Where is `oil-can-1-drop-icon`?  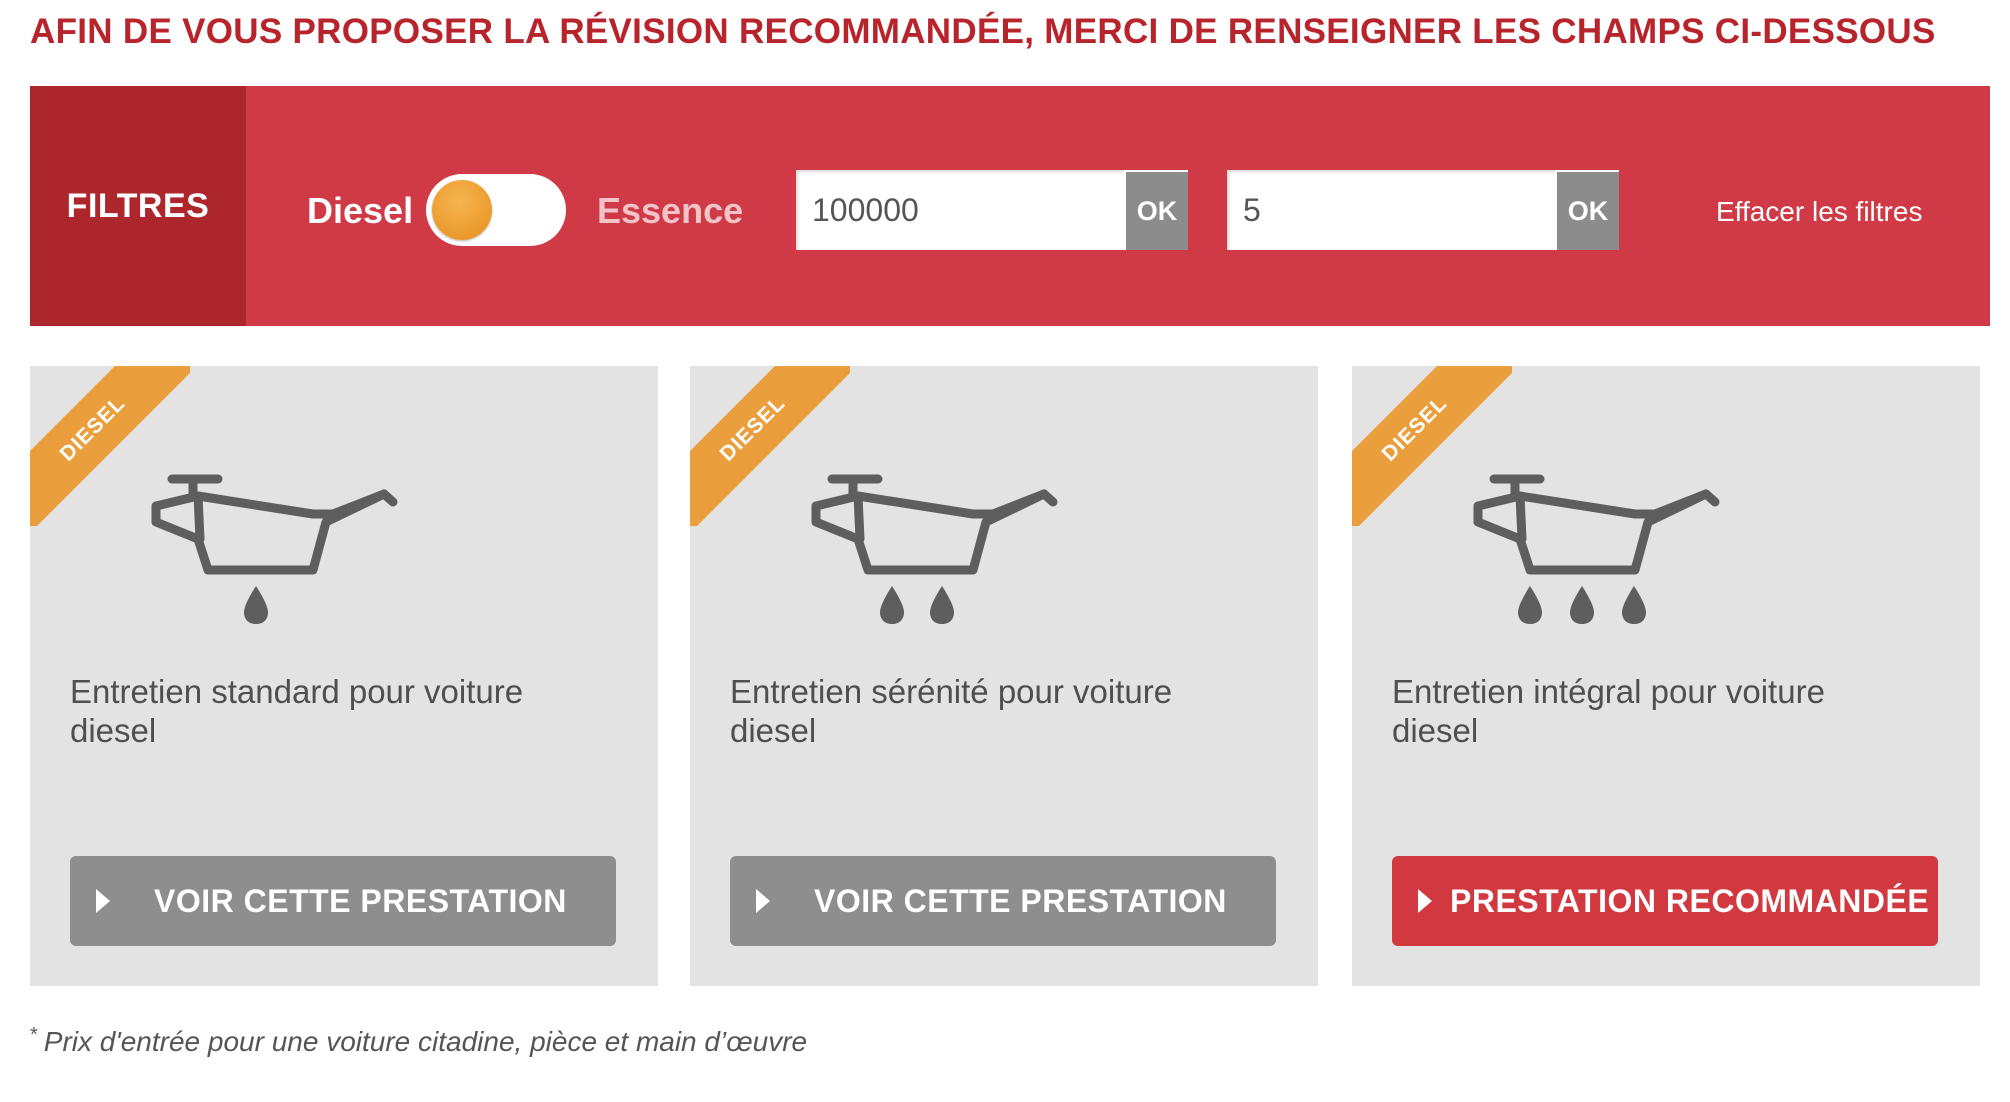
oil-can-1-drop-icon is located at coordinates (274, 549).